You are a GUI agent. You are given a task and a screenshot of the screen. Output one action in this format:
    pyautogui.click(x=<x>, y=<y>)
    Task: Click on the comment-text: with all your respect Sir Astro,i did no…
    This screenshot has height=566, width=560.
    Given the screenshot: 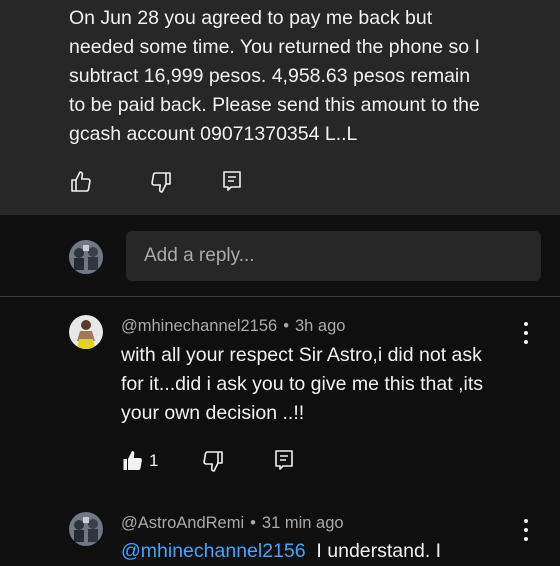 What is the action you would take?
    pyautogui.click(x=302, y=384)
    